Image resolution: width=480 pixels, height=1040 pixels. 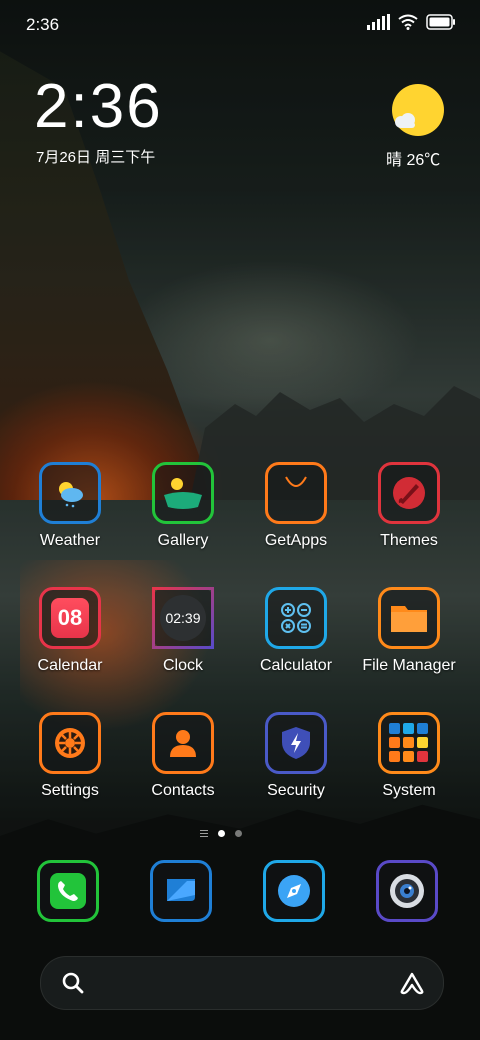 I want to click on app-label: Contacts, so click(x=183, y=790).